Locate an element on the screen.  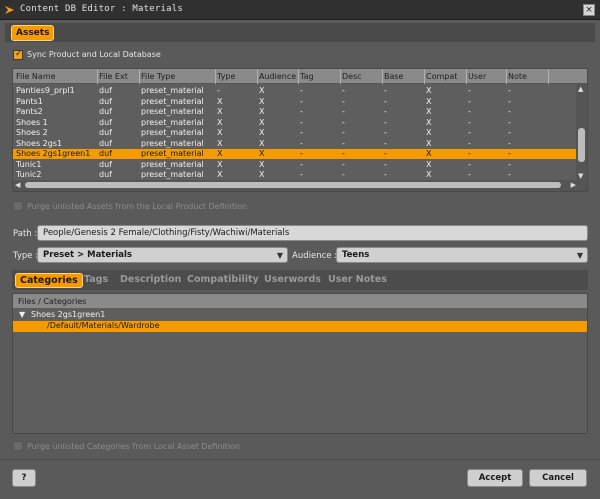
tab-description: Description is located at coordinates (150, 279).